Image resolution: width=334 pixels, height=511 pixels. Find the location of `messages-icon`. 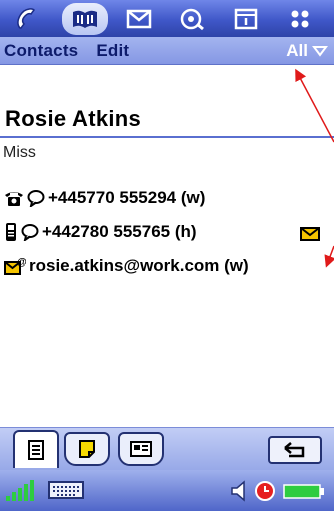

messages-icon is located at coordinates (138, 19).